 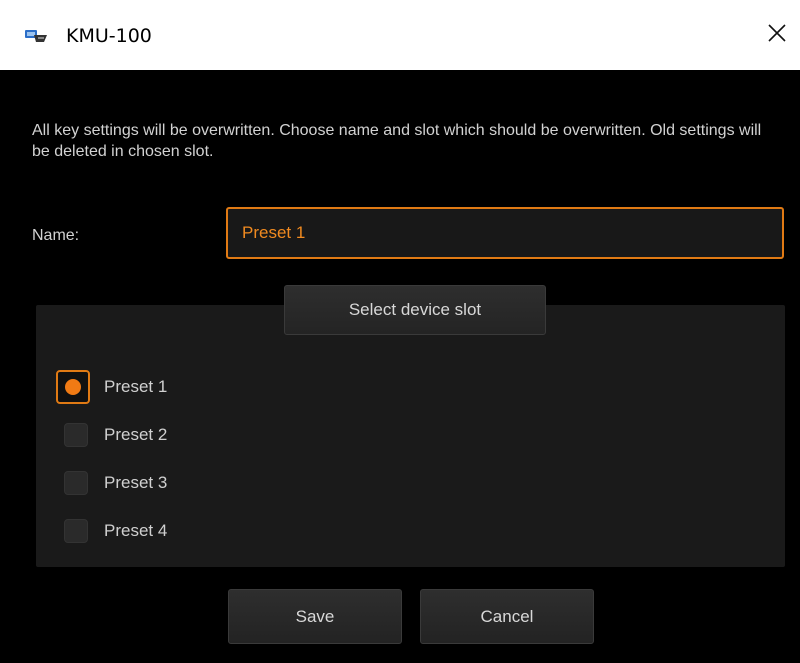 What do you see at coordinates (136, 482) in the screenshot?
I see `slot-option-label: Preset 3` at bounding box center [136, 482].